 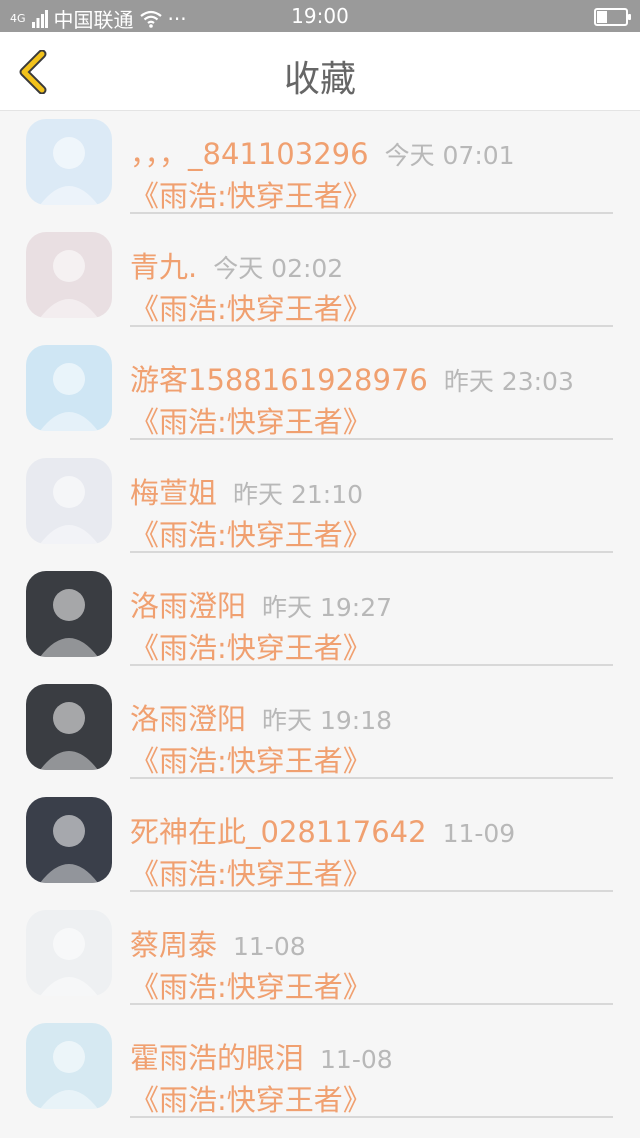 I want to click on list-item: 洛雨澄阳 昨天 19:18 《雨浩:快穿王者》, so click(x=320, y=732).